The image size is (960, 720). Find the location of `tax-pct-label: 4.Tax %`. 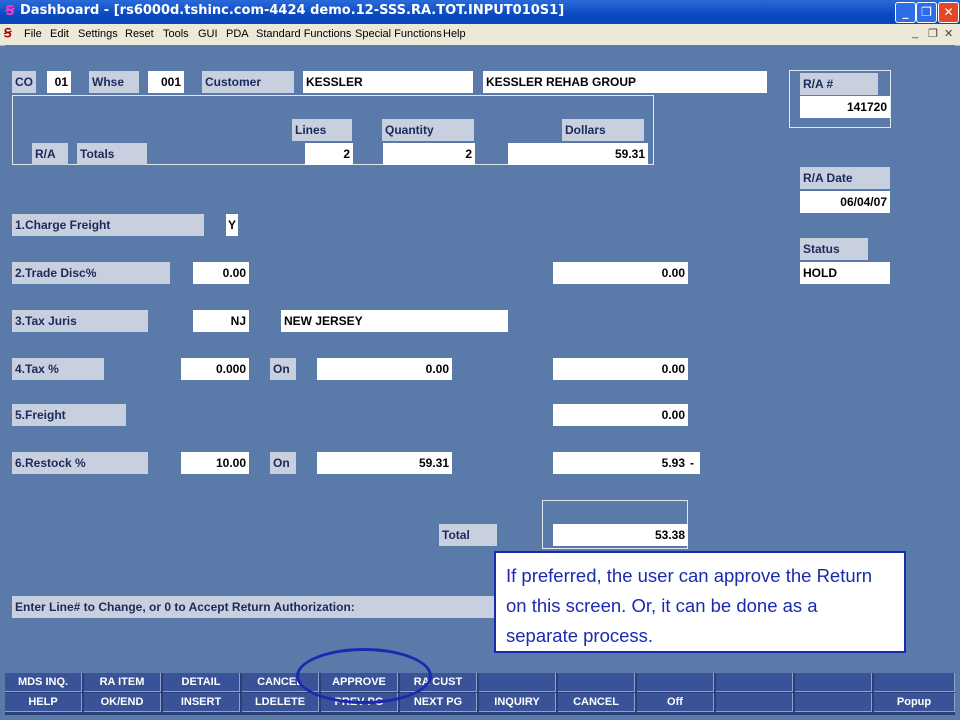

tax-pct-label: 4.Tax % is located at coordinates (58, 369).